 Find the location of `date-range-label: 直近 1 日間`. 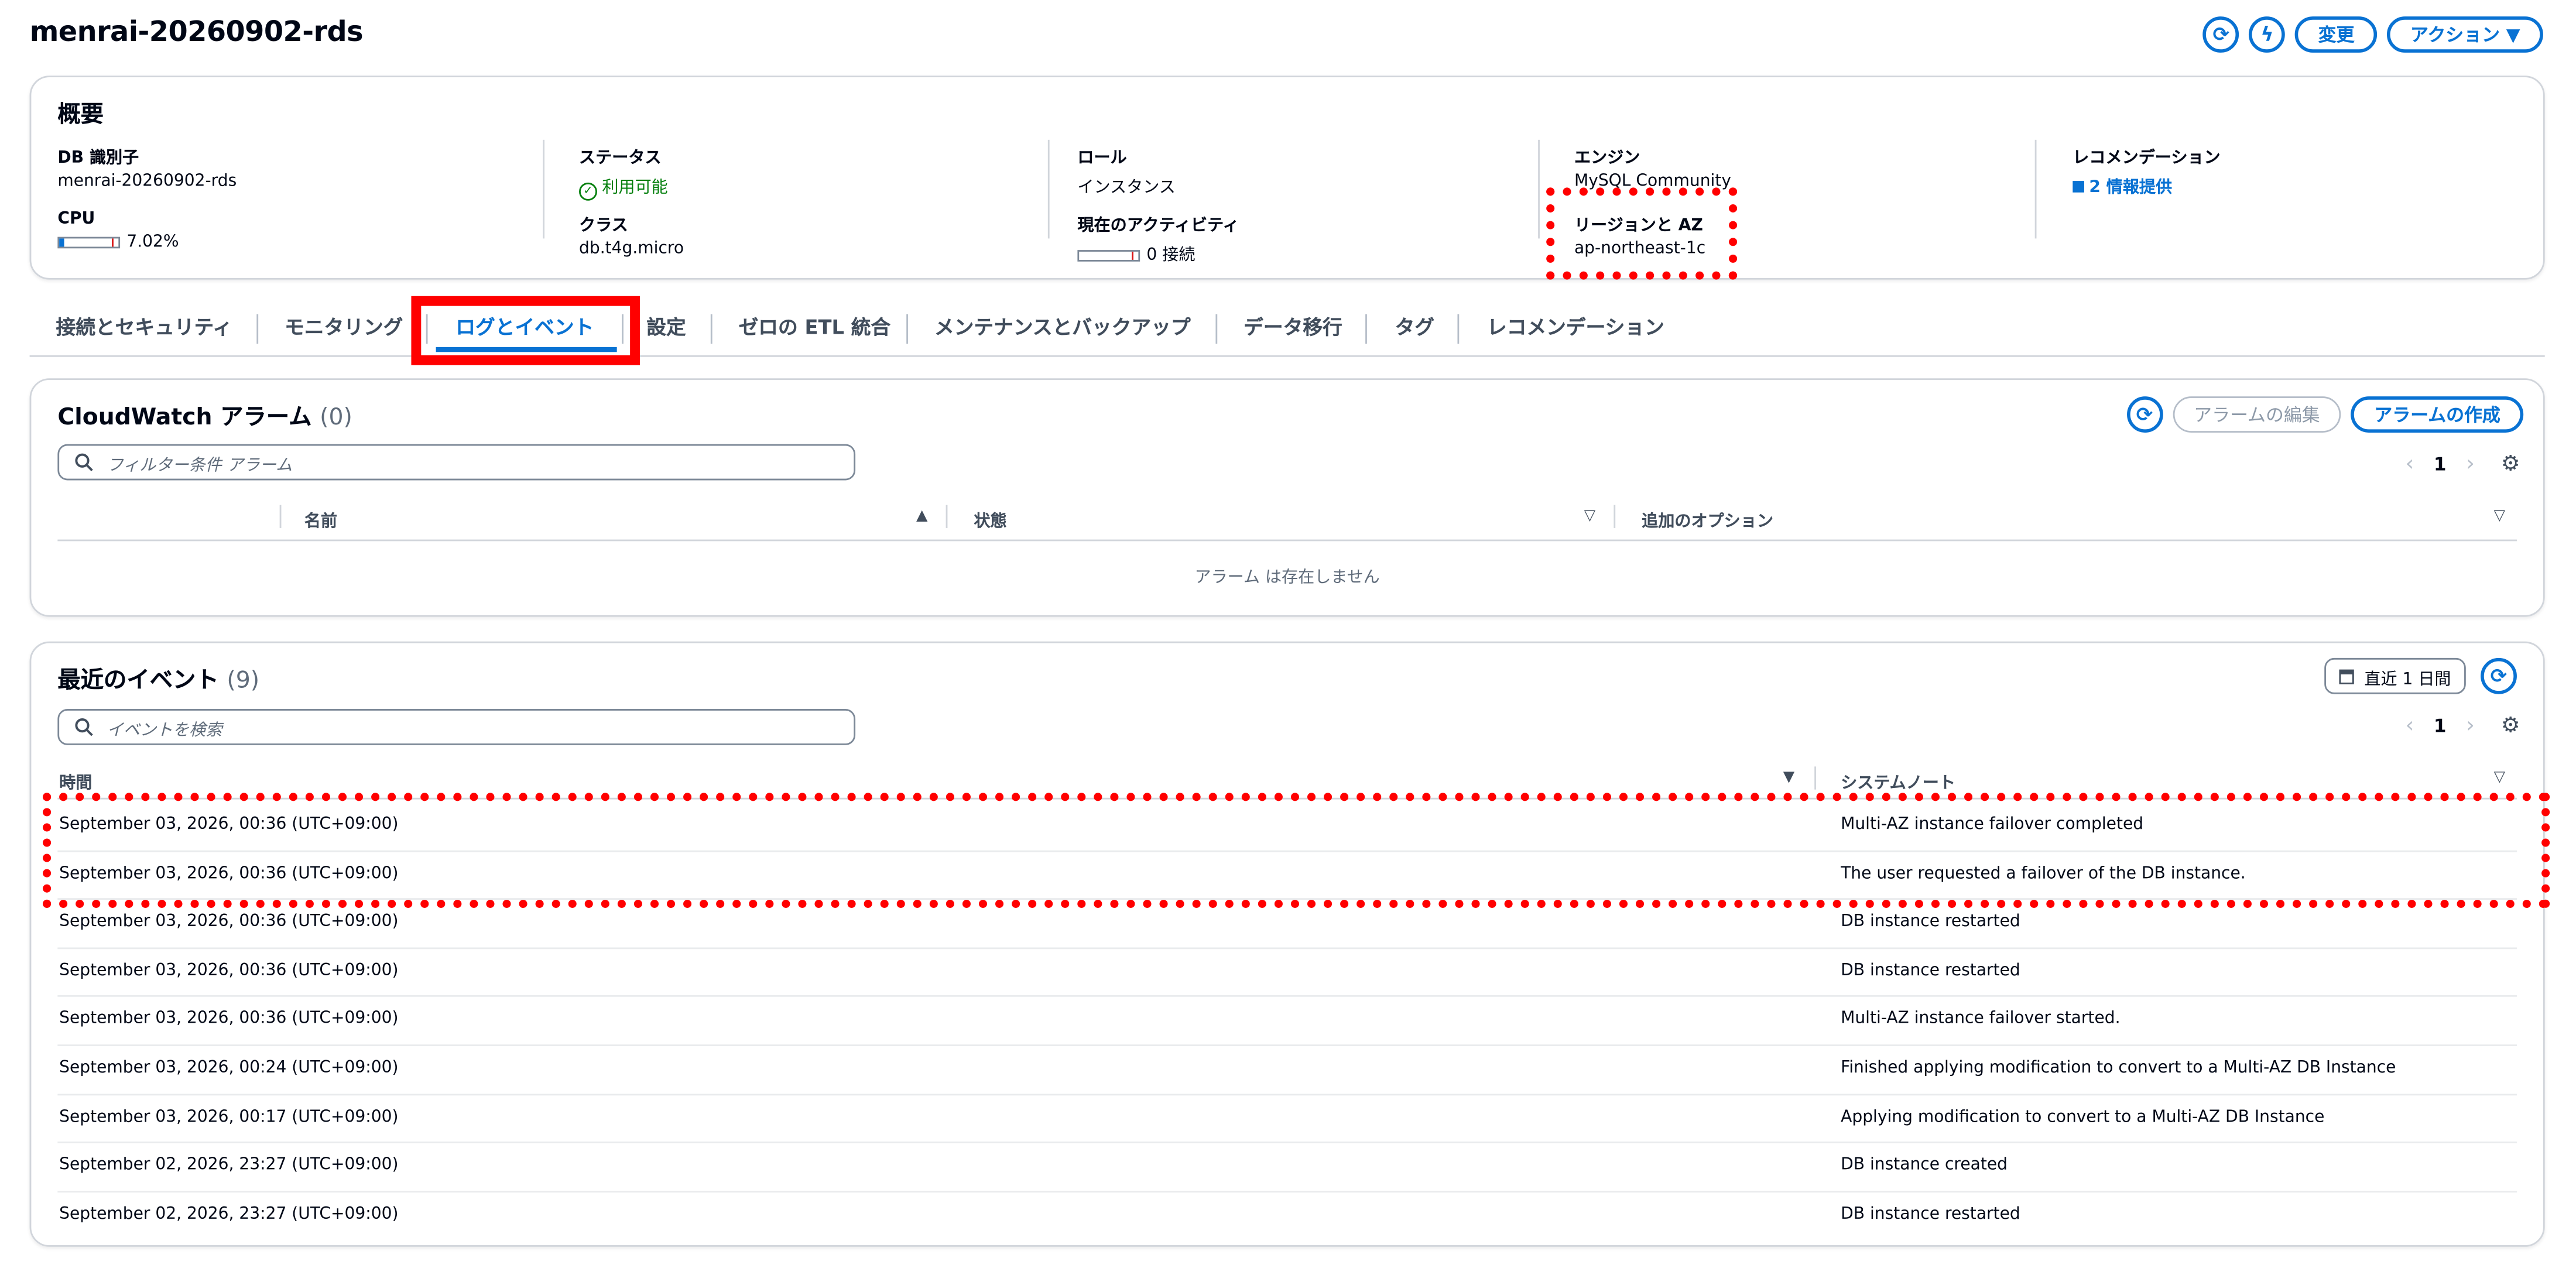

date-range-label: 直近 1 日間 is located at coordinates (2407, 679).